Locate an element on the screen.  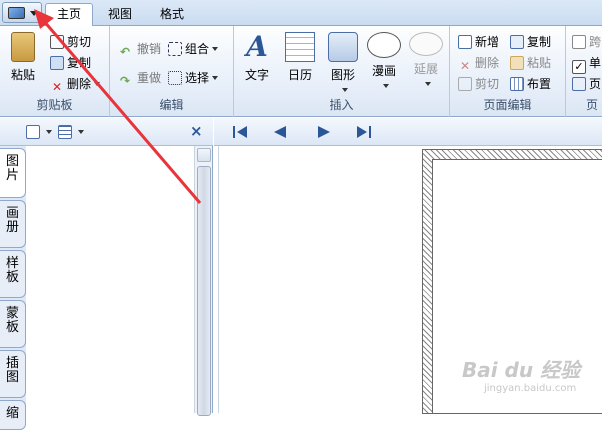
delete-page-button: ✕ 删除 is located at coordinates (478, 63).